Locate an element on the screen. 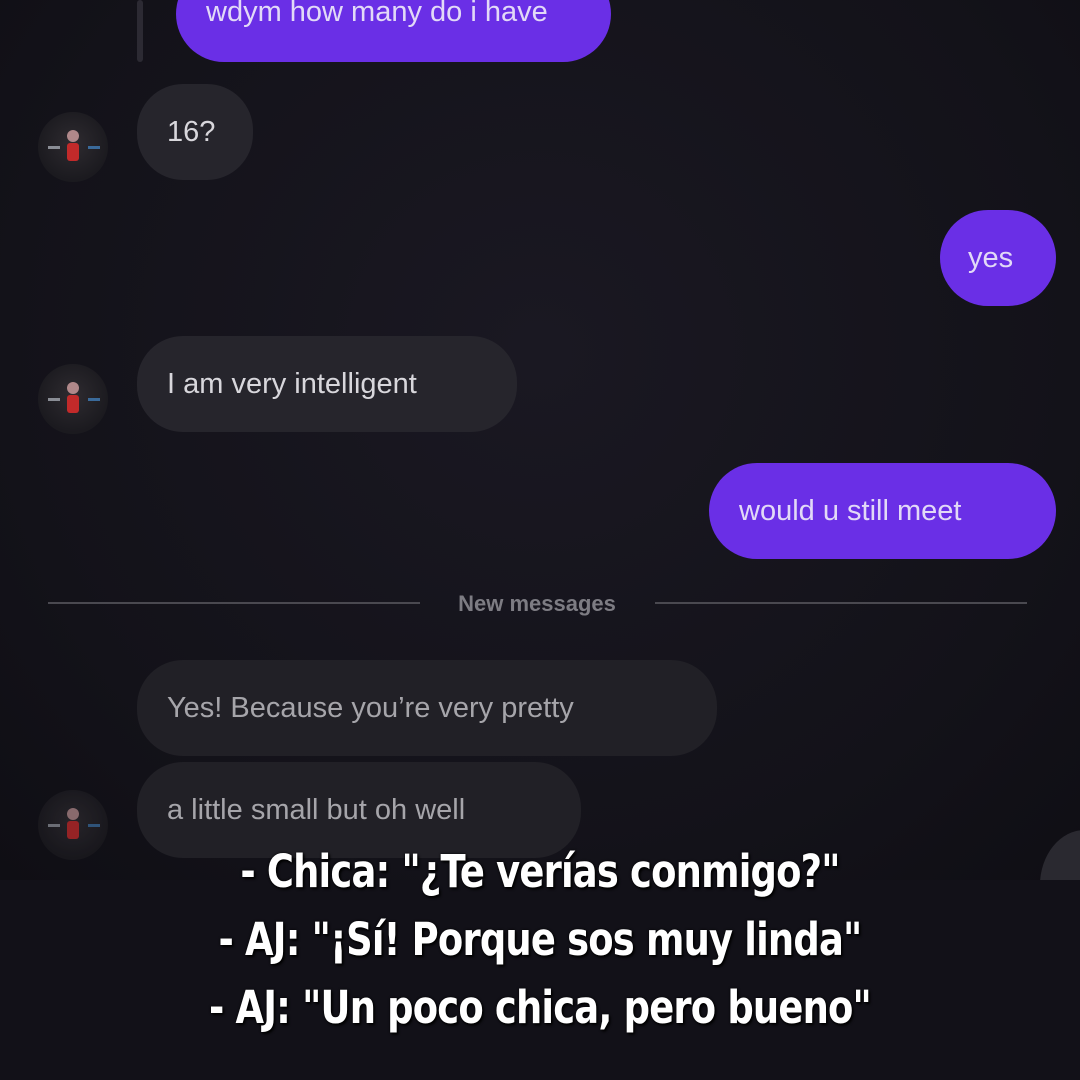  caption-line: - Chica: "¿Te verías conmigo?" is located at coordinates (540, 871).